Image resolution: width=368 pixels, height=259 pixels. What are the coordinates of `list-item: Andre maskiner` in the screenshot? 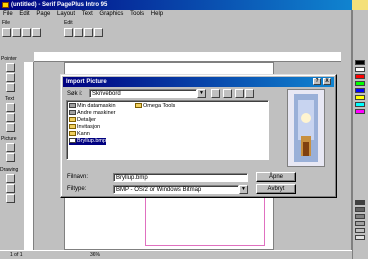 It's located at (92, 113).